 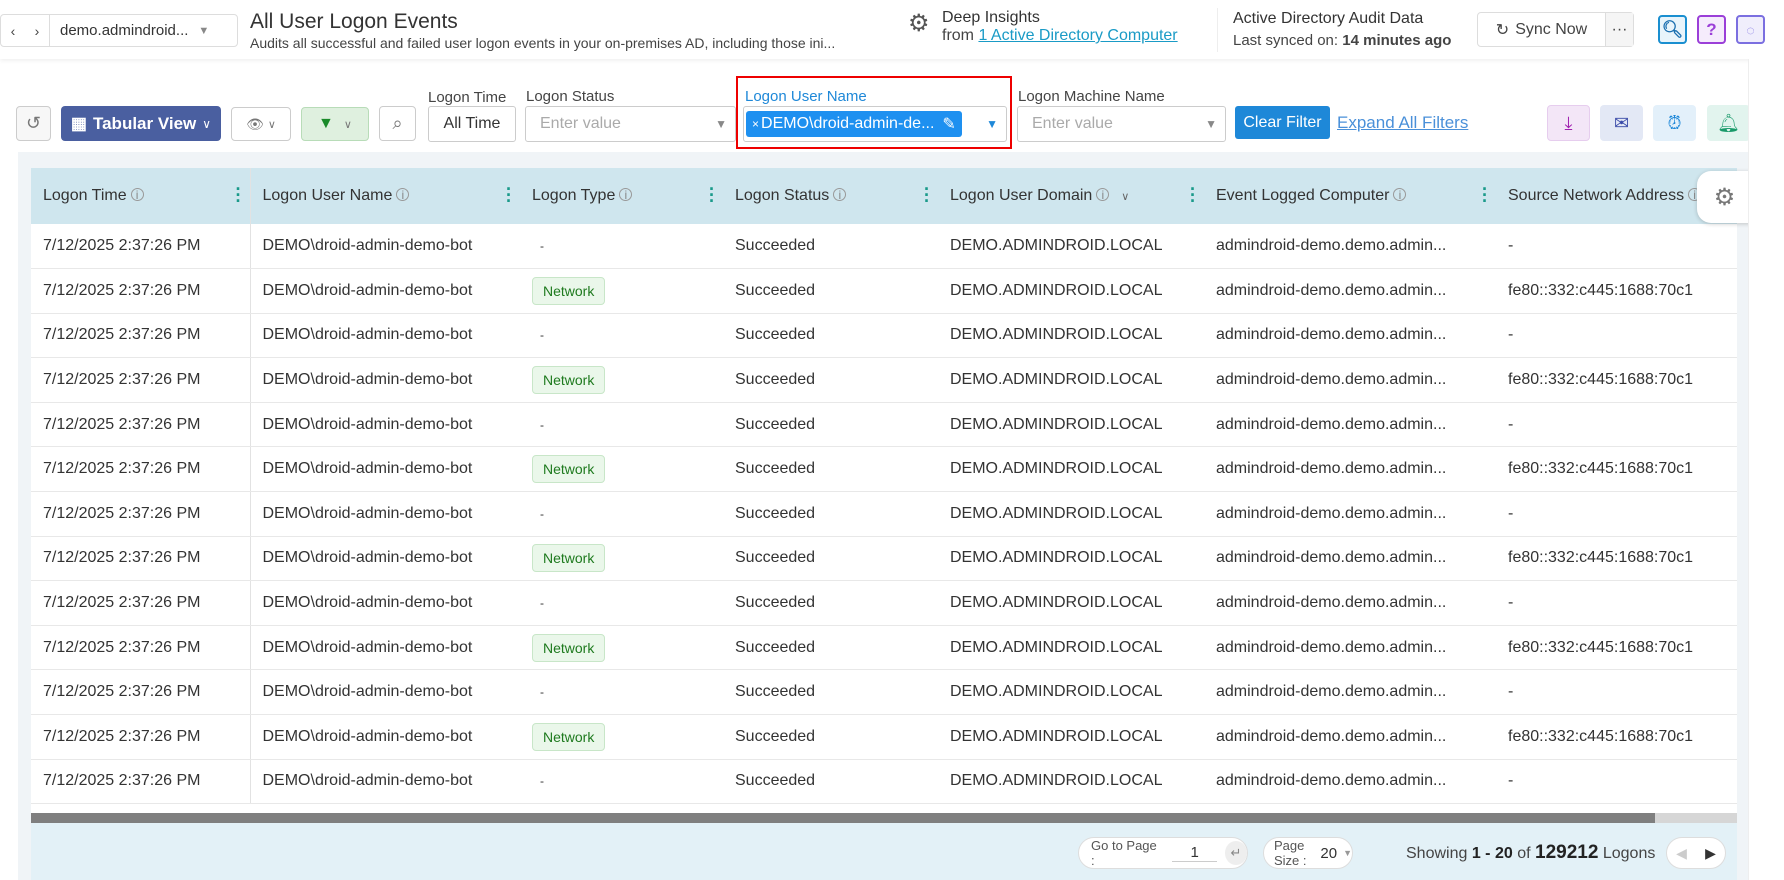 I want to click on alert-button: 🔔︎, so click(x=1728, y=123).